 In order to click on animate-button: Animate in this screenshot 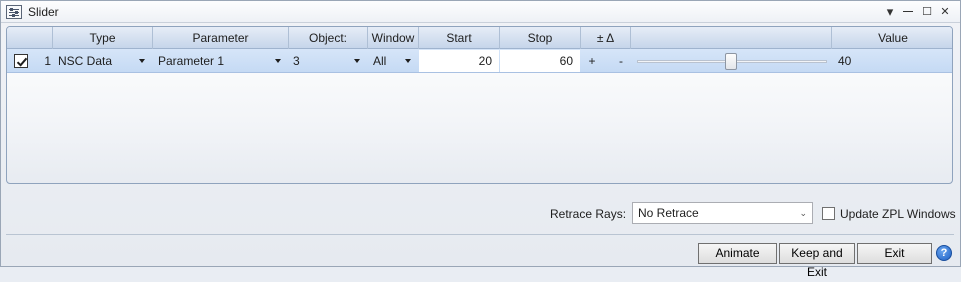, I will do `click(737, 253)`.